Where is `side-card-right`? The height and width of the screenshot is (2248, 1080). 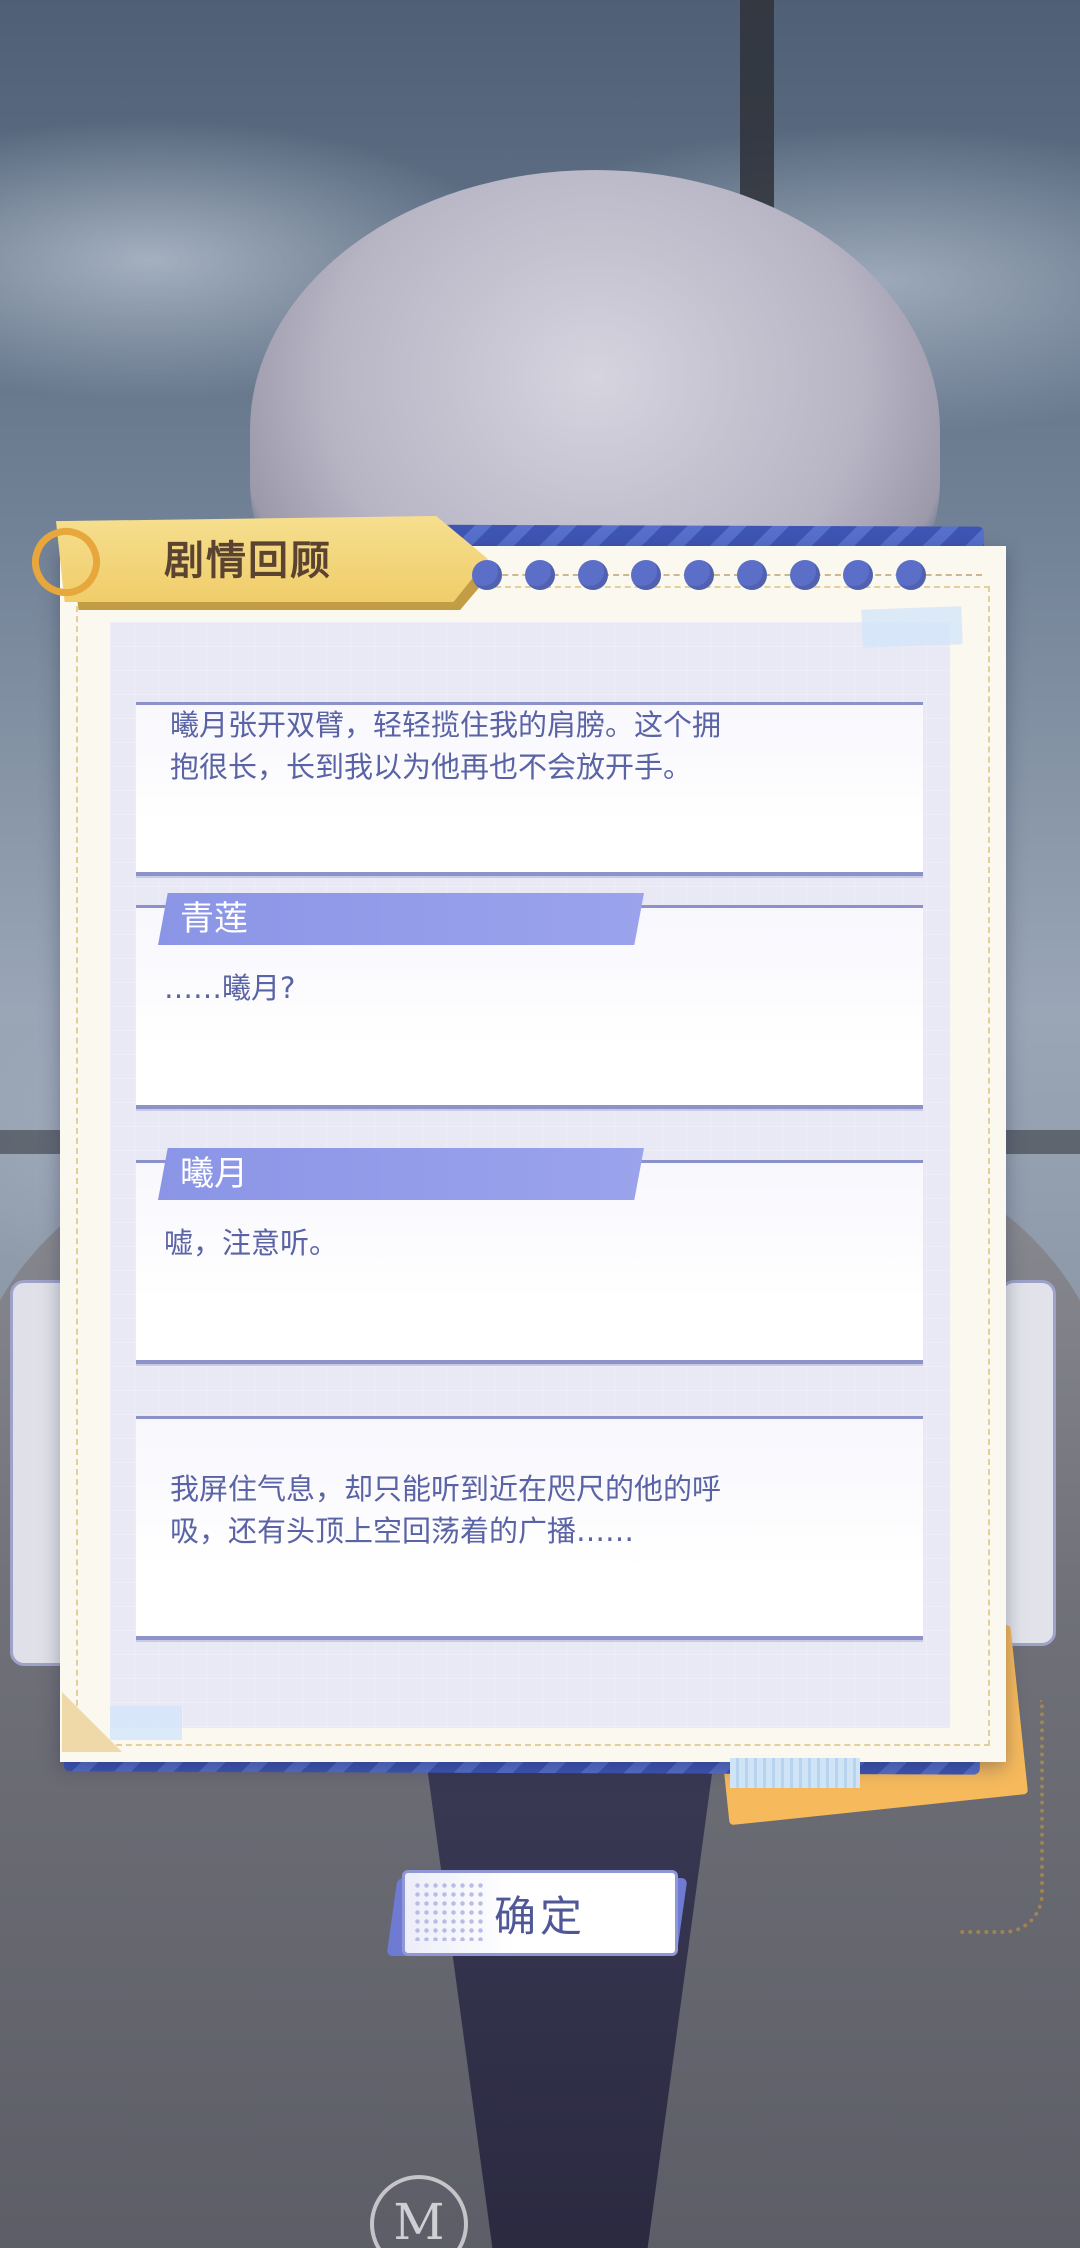
side-card-right is located at coordinates (1028, 1463).